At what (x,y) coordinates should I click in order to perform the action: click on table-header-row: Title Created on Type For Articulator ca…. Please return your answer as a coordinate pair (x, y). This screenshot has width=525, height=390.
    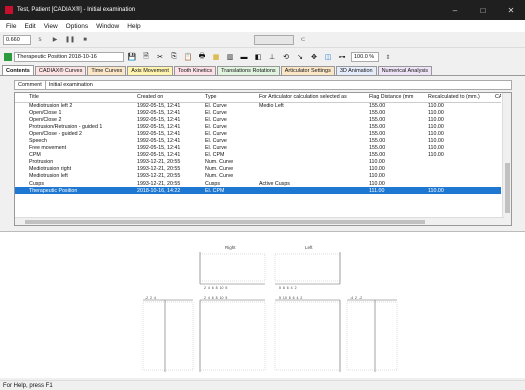
    Looking at the image, I should click on (258, 98).